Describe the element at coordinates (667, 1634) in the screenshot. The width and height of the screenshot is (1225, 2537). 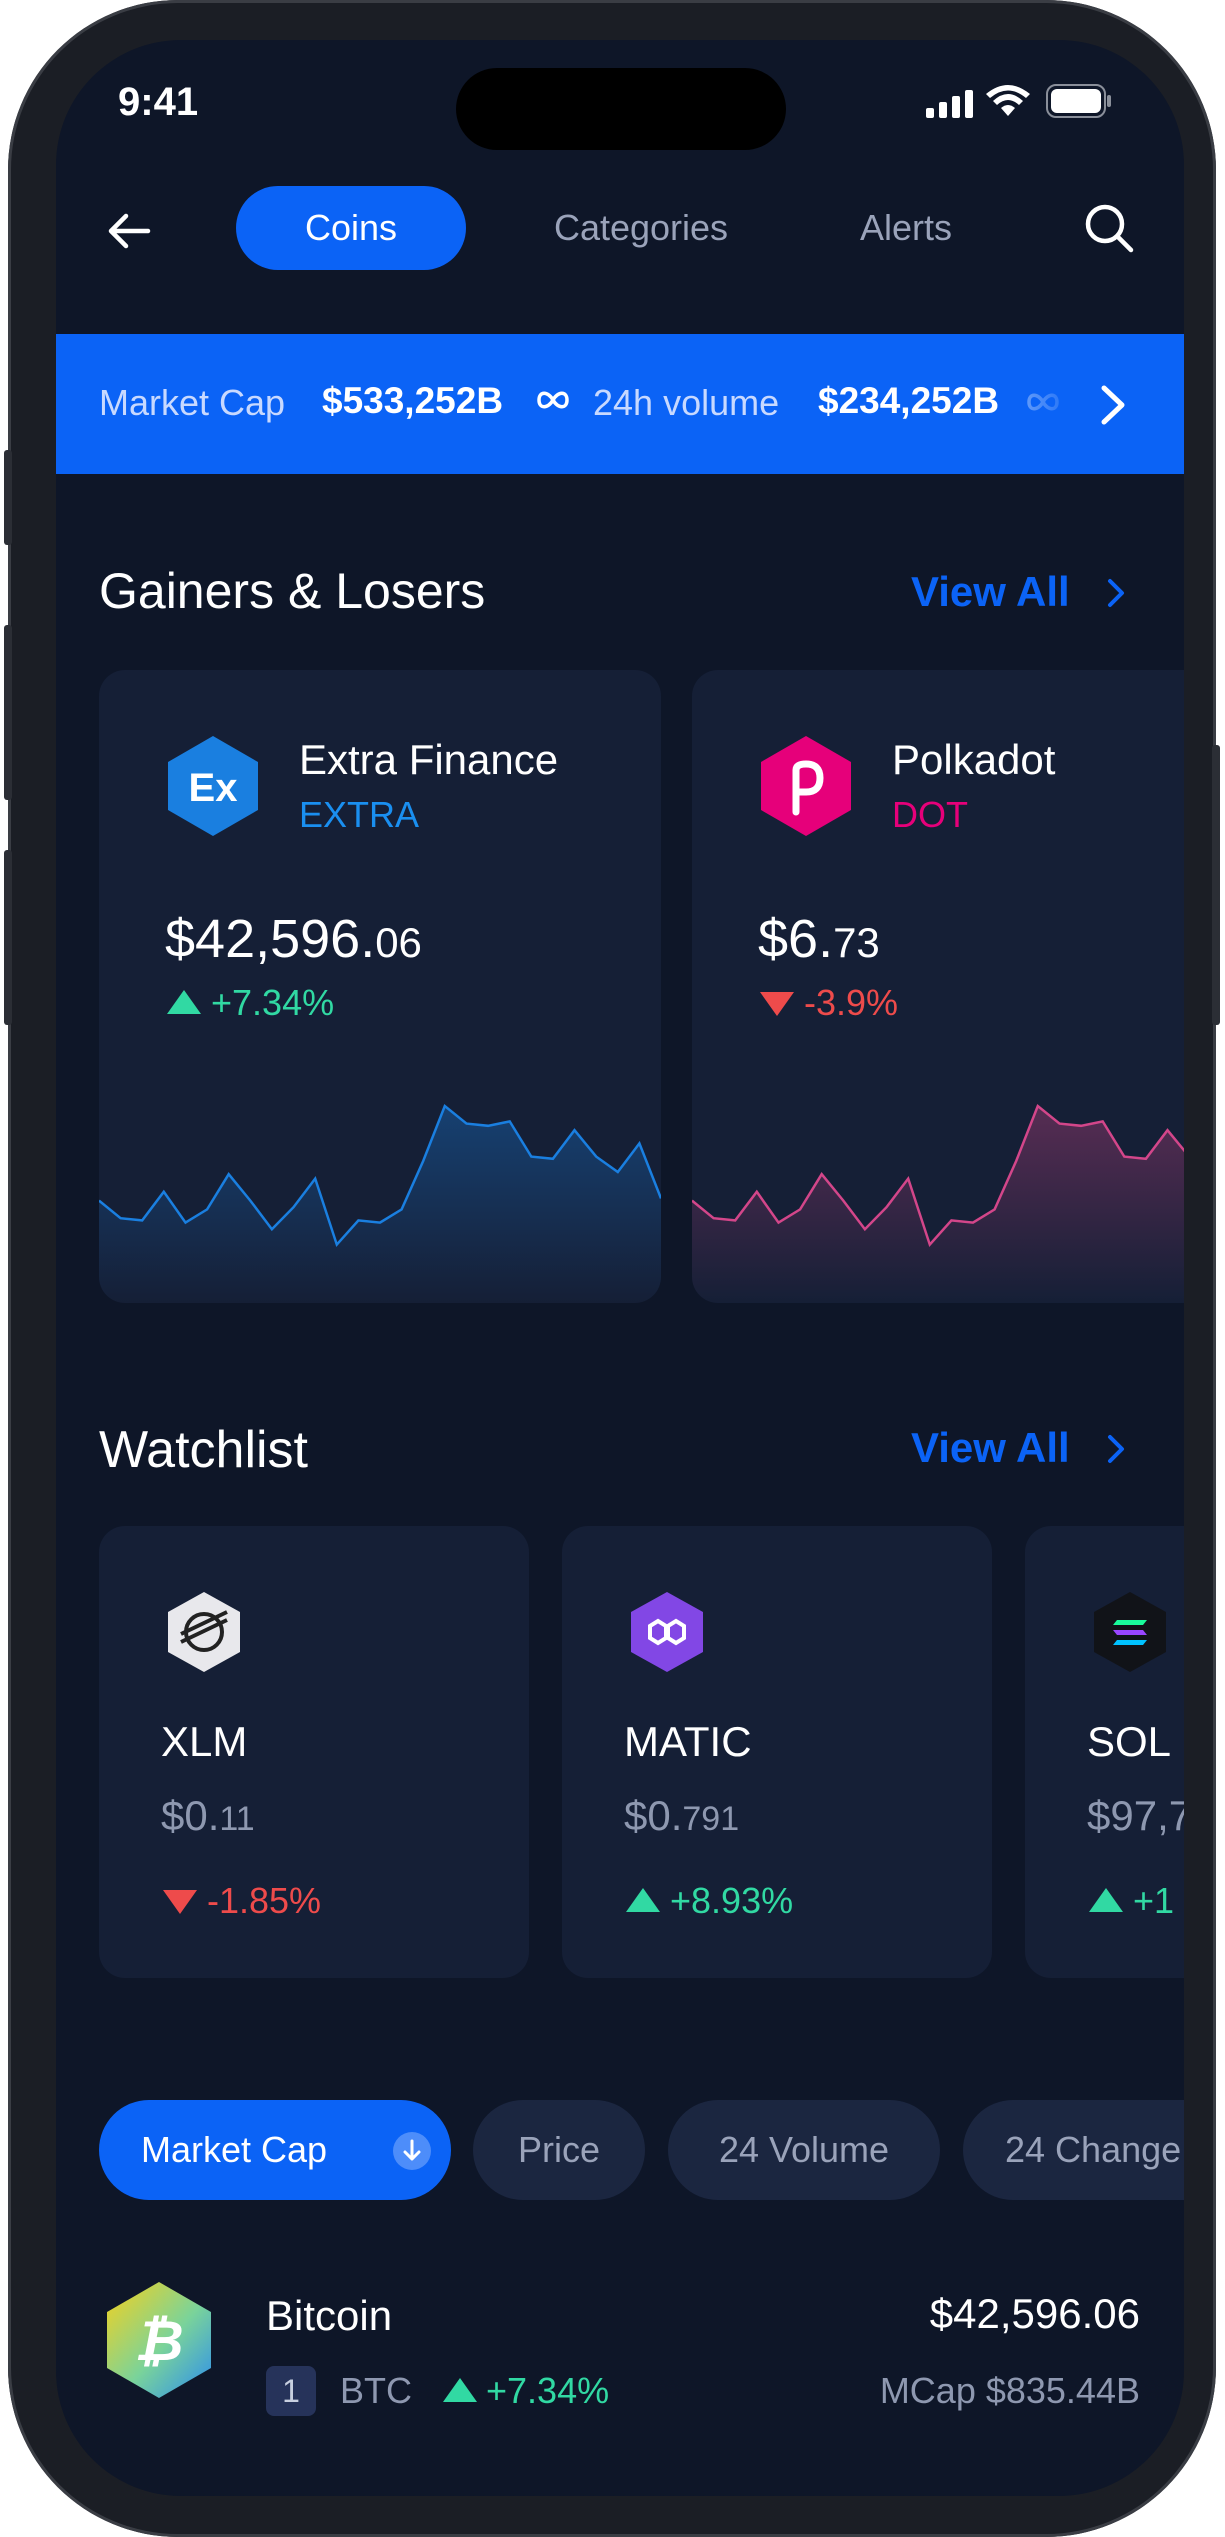
I see `polygon-icon` at that location.